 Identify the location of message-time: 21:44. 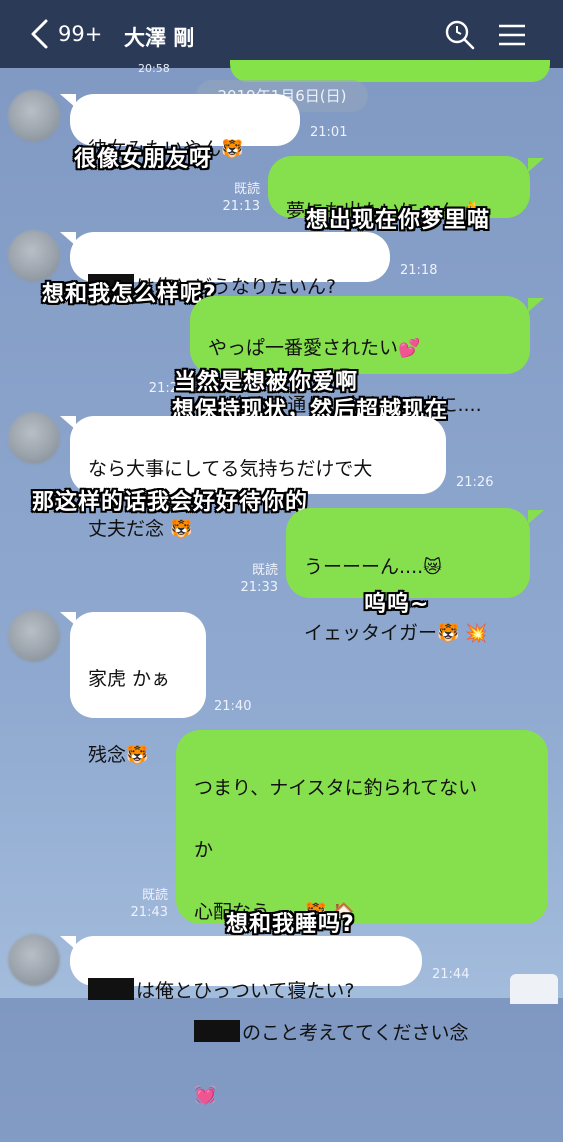
(451, 974).